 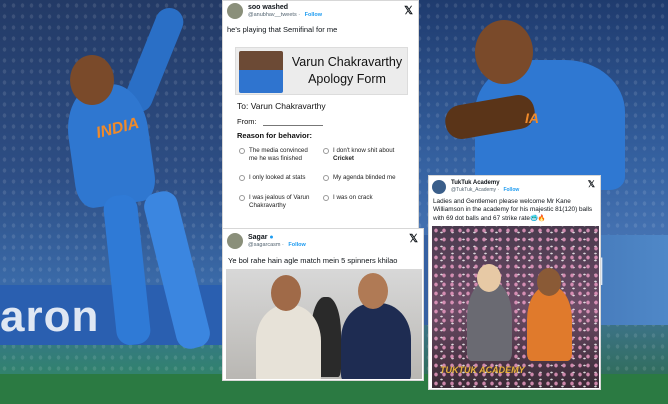 I want to click on form-to: To: Varun Chakravarthy, so click(x=281, y=106).